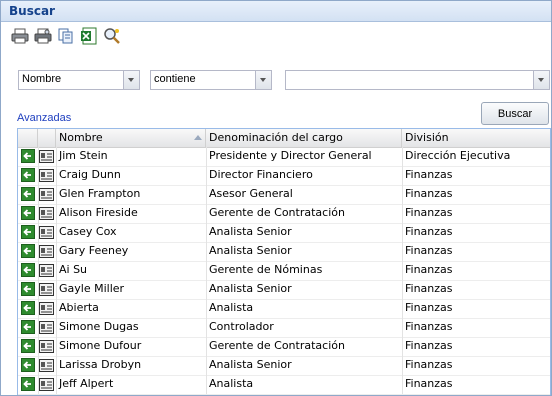 Image resolution: width=552 pixels, height=396 pixels. What do you see at coordinates (515, 113) in the screenshot?
I see `search-button: Buscar` at bounding box center [515, 113].